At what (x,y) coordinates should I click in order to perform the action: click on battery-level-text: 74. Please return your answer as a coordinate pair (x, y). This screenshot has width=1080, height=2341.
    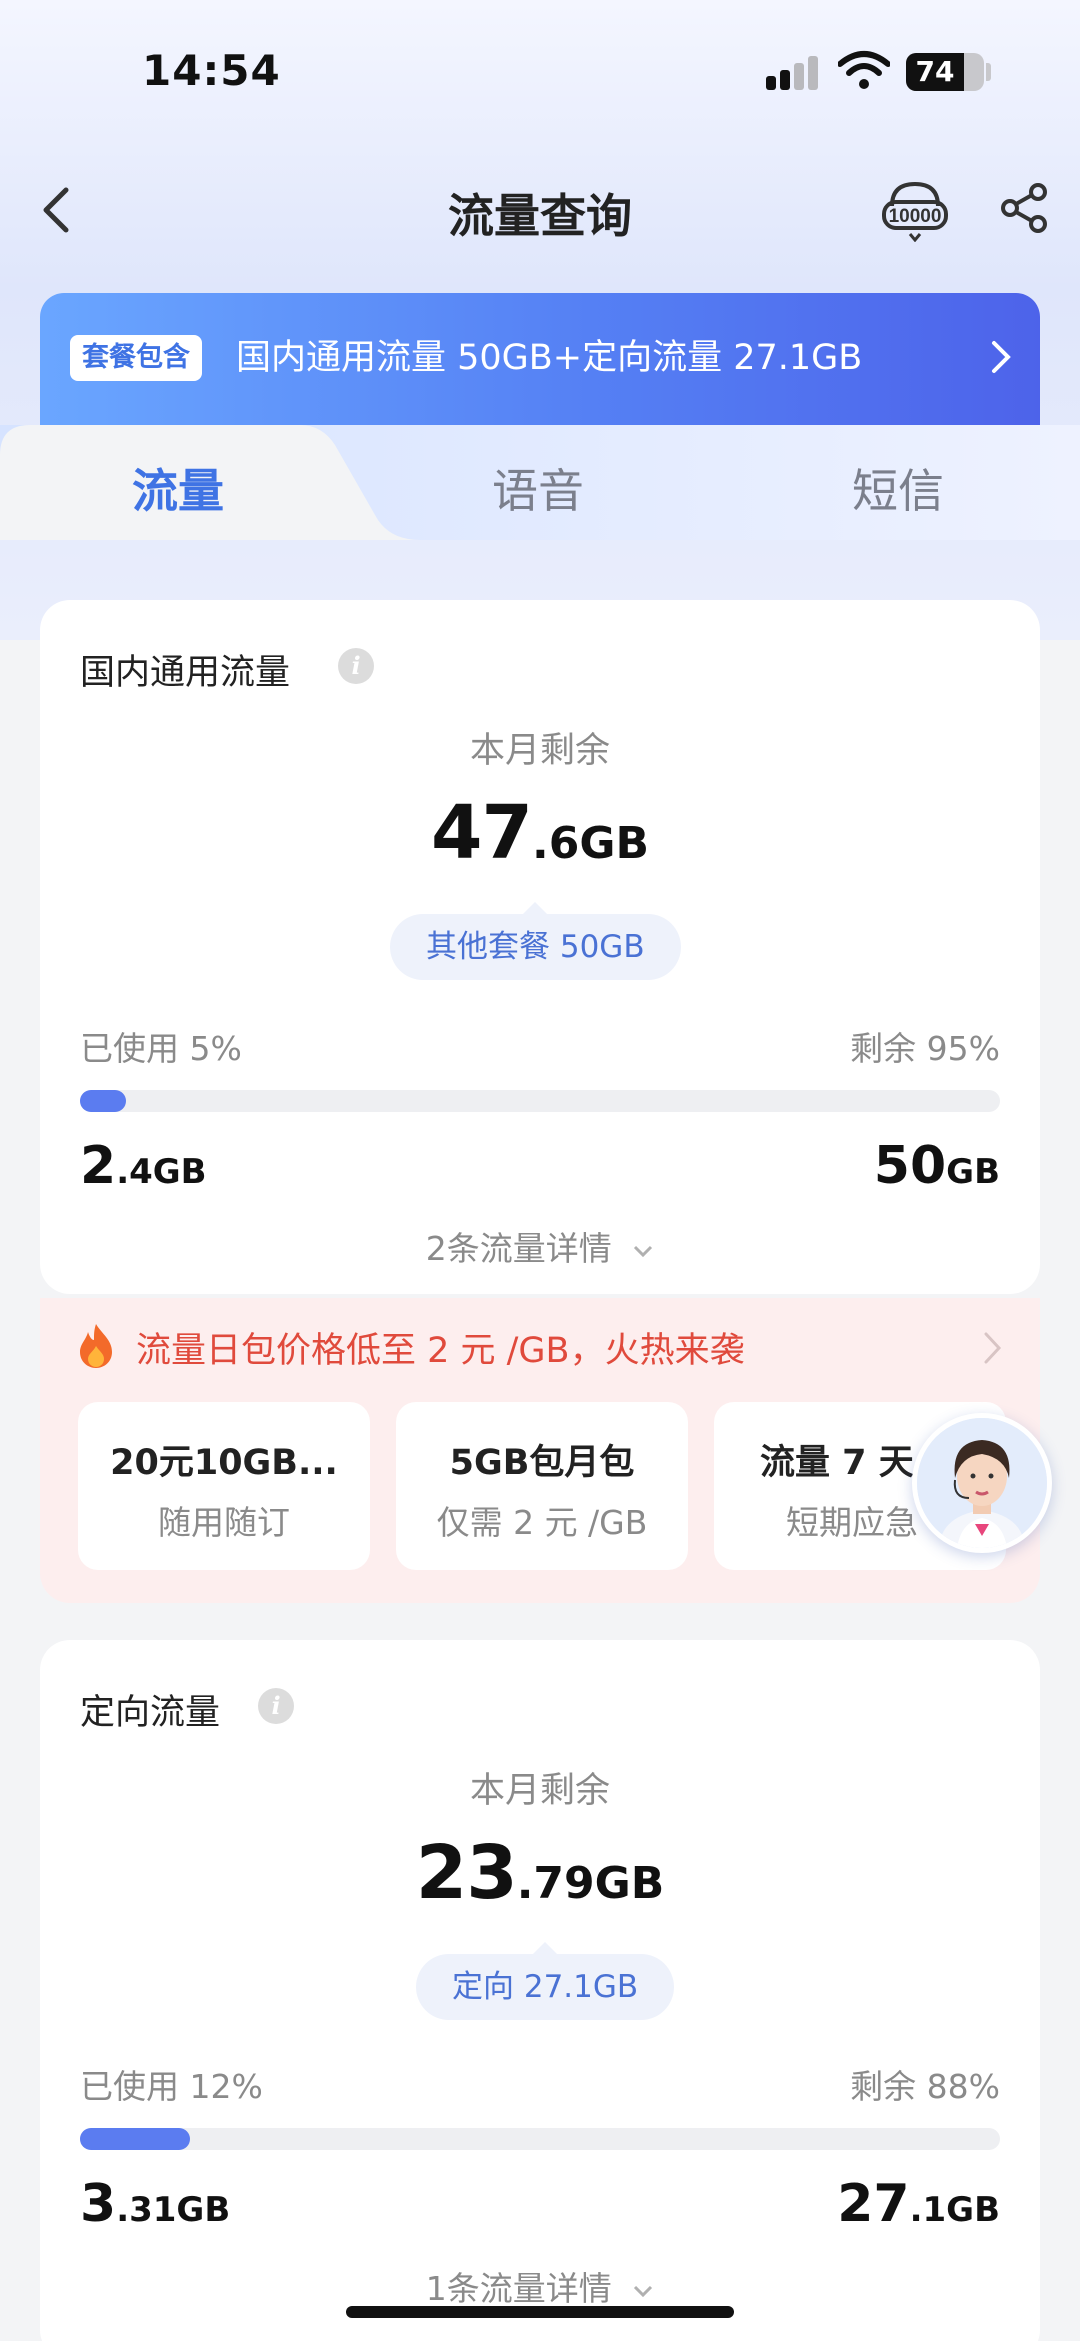
    Looking at the image, I should click on (935, 71).